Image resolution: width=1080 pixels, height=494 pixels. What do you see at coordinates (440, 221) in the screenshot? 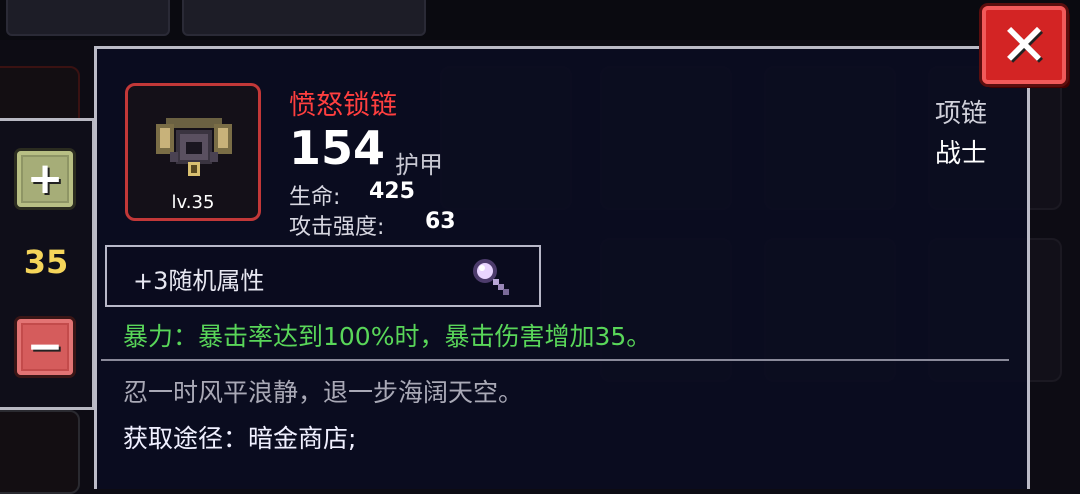
I see `stat-value: 63` at bounding box center [440, 221].